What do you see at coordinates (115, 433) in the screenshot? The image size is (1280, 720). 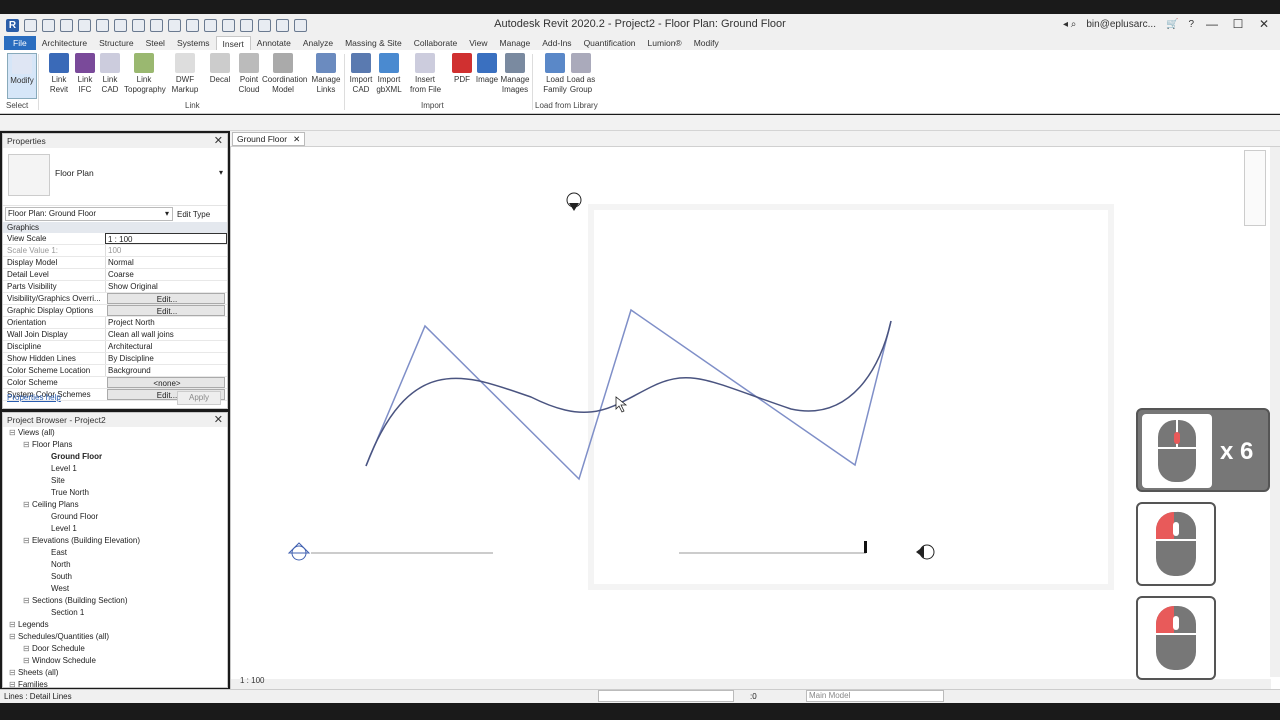 I see `tree-item: ⊟ Views (all)` at bounding box center [115, 433].